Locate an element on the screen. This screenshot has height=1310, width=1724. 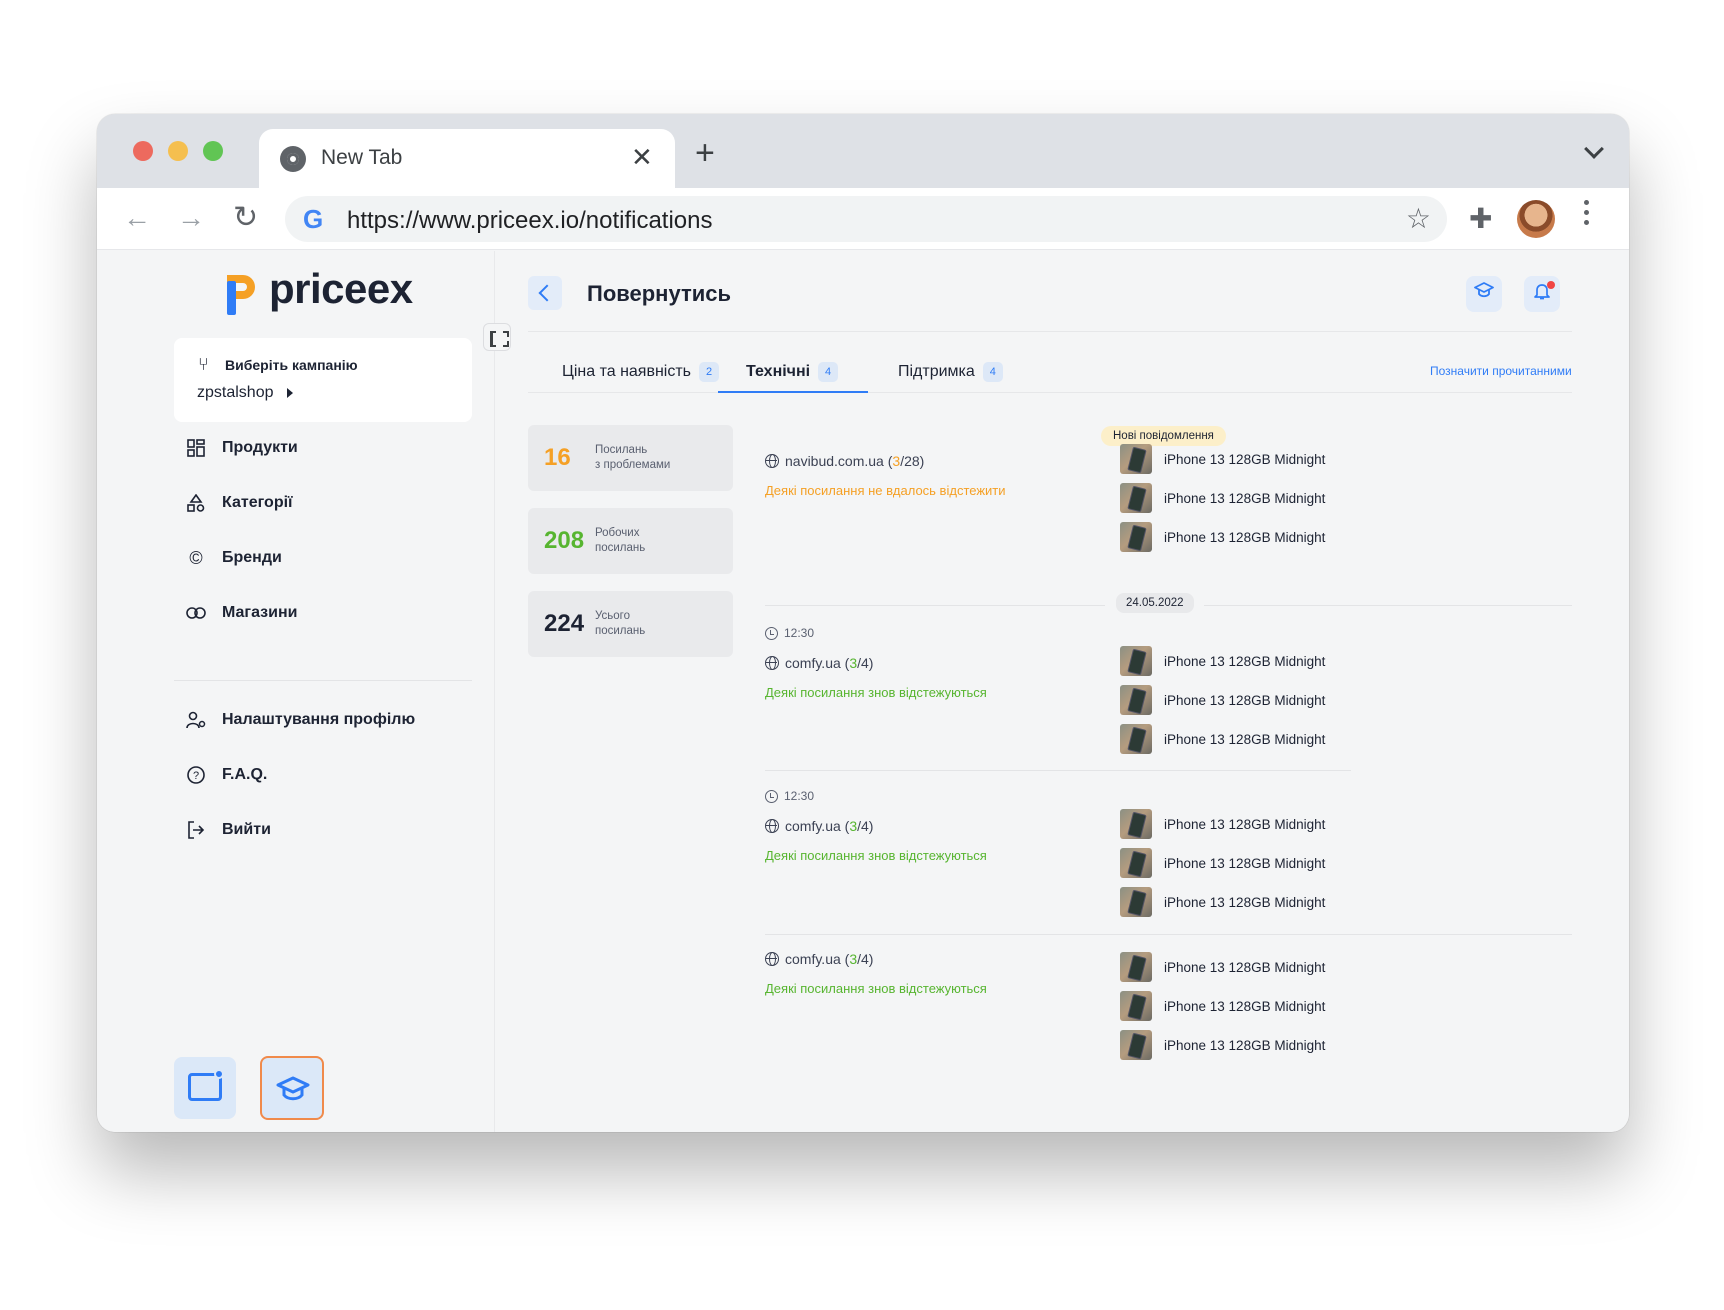
url-text: https://www.priceex.io/notifications is located at coordinates (530, 221).